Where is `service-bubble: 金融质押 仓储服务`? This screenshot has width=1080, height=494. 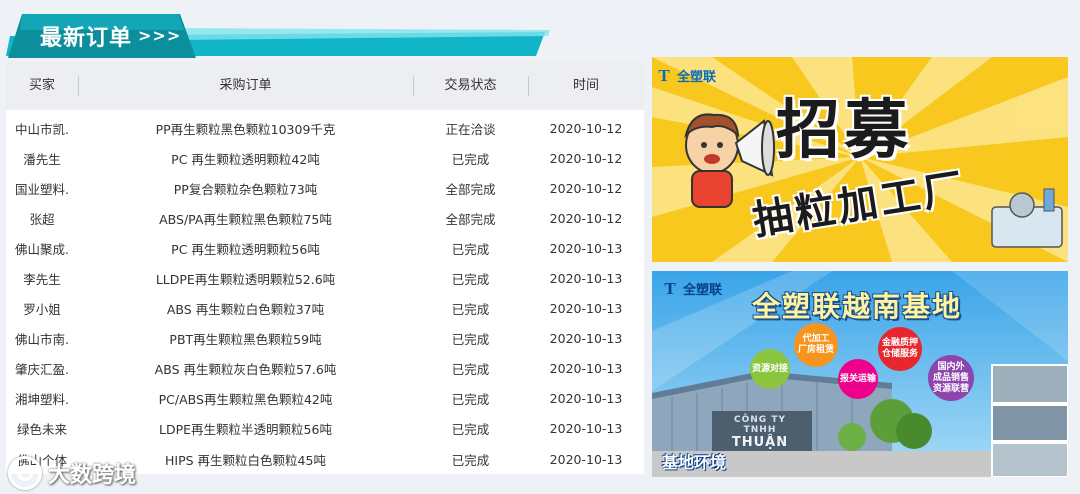
service-bubble: 金融质押 仓储服务 is located at coordinates (900, 349).